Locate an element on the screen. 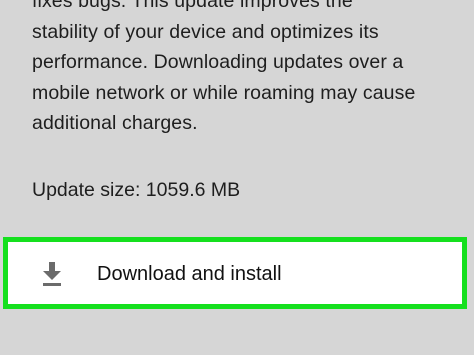 This screenshot has height=355, width=474. download-and-install-label: Download and install is located at coordinates (189, 274).